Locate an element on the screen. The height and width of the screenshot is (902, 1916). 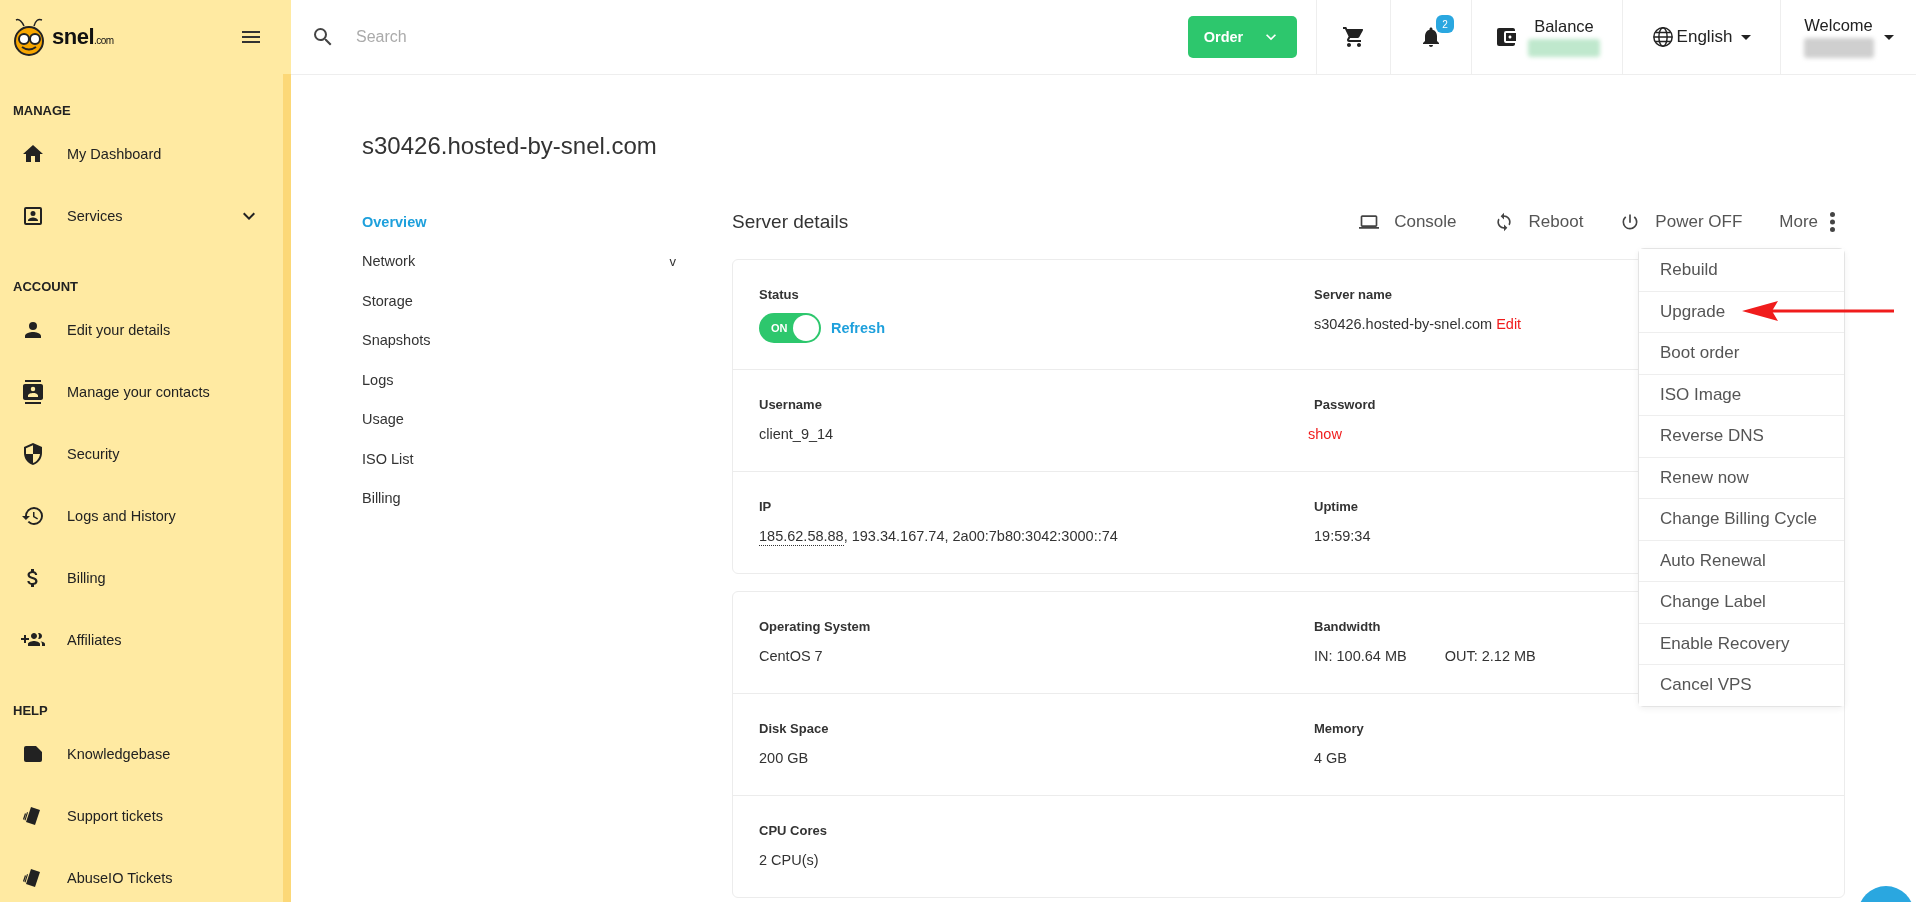
language-selector: English is located at coordinates (1701, 37).